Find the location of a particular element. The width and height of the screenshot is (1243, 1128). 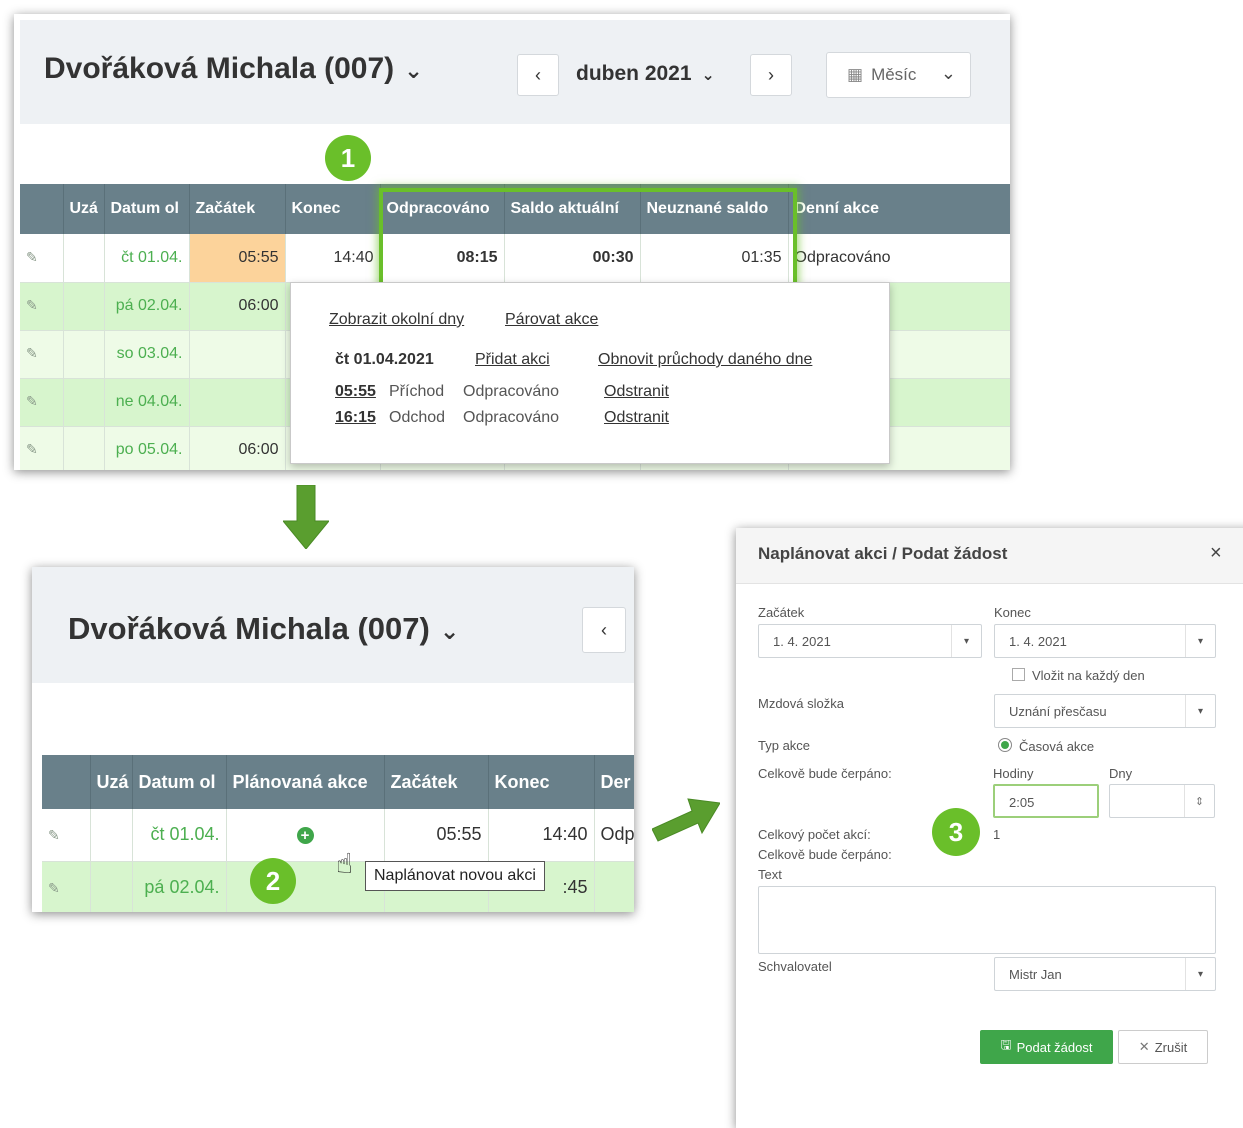

month-selector: duben 2021 ⌄ is located at coordinates (645, 74).